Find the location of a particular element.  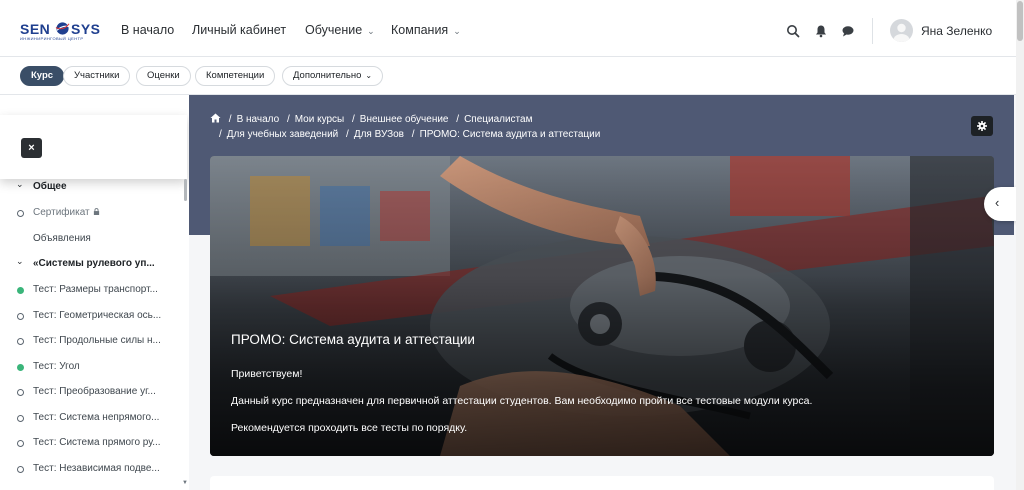

page-scrollbar is located at coordinates (1020, 245).